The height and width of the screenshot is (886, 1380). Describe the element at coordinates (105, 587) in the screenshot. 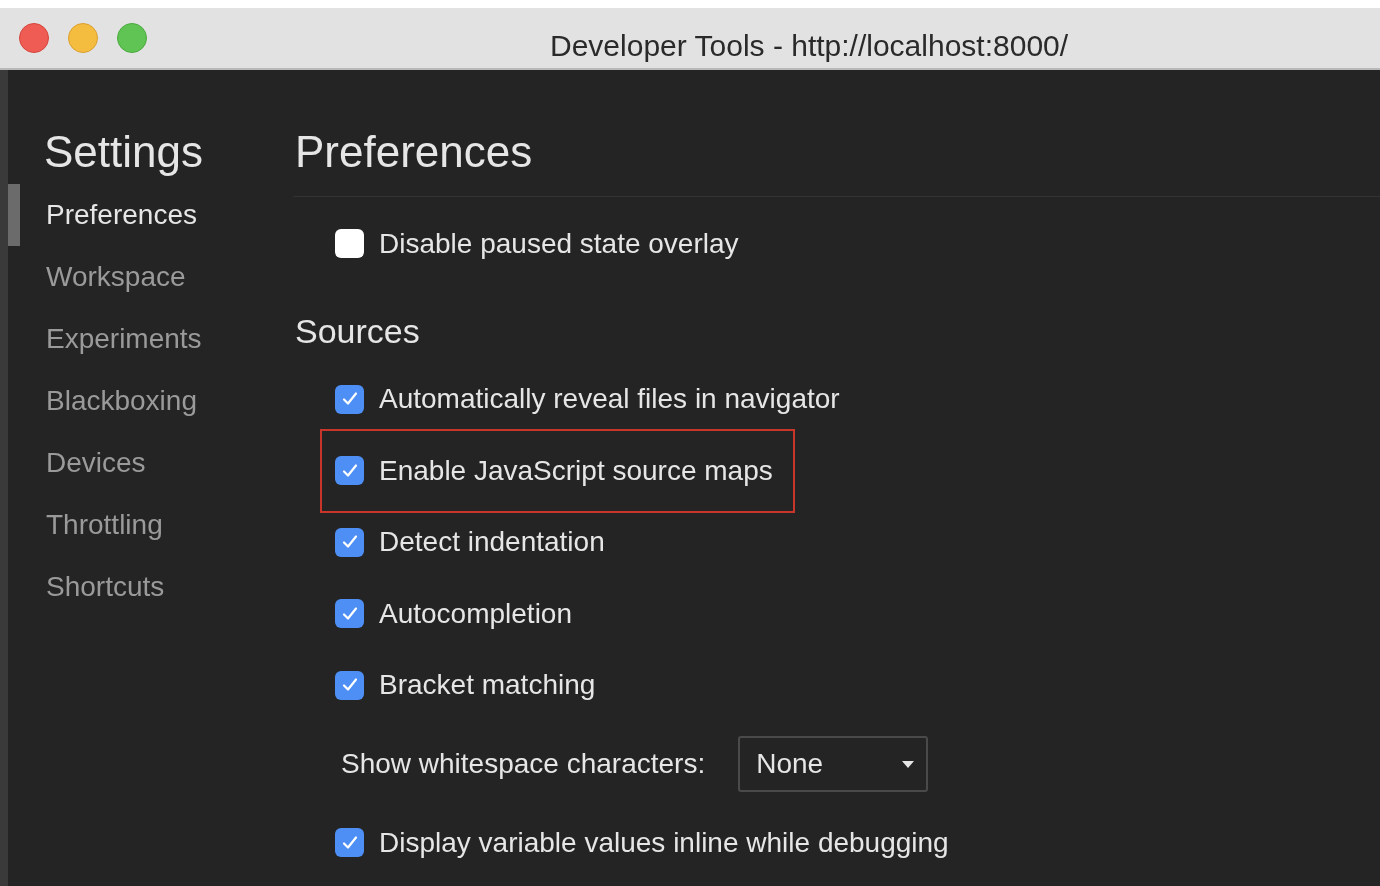

I see `sidebar-item: Shortcuts` at that location.